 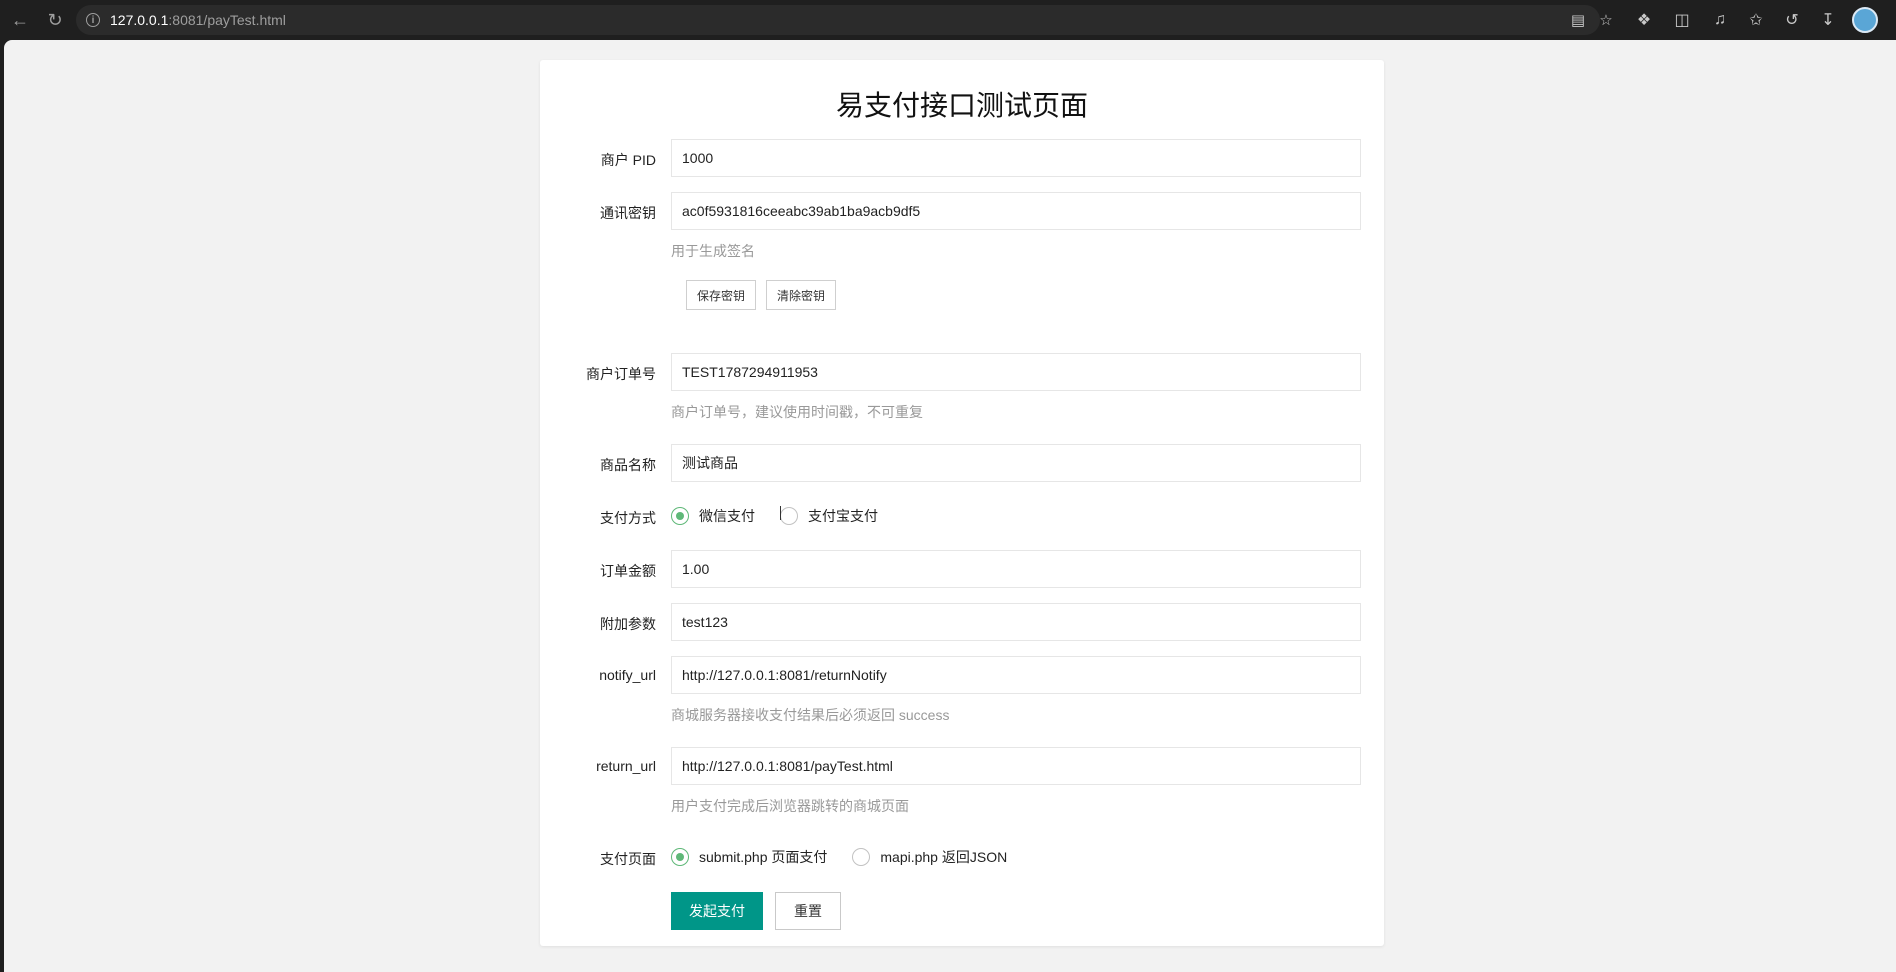 What do you see at coordinates (1016, 463) in the screenshot?
I see `product-name-input` at bounding box center [1016, 463].